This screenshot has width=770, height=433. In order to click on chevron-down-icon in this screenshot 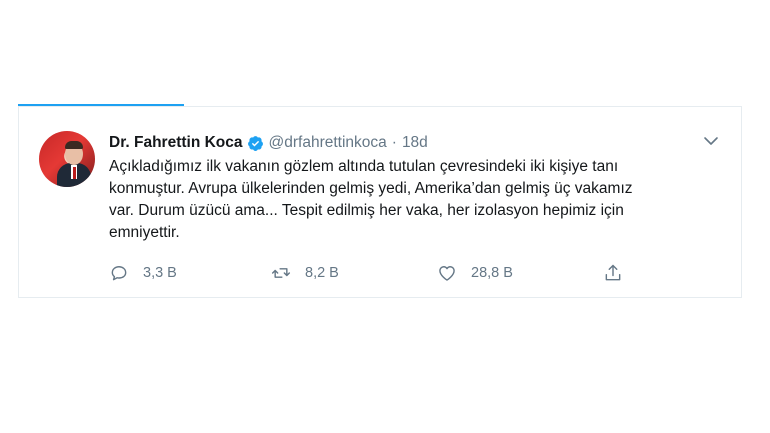, I will do `click(711, 141)`.